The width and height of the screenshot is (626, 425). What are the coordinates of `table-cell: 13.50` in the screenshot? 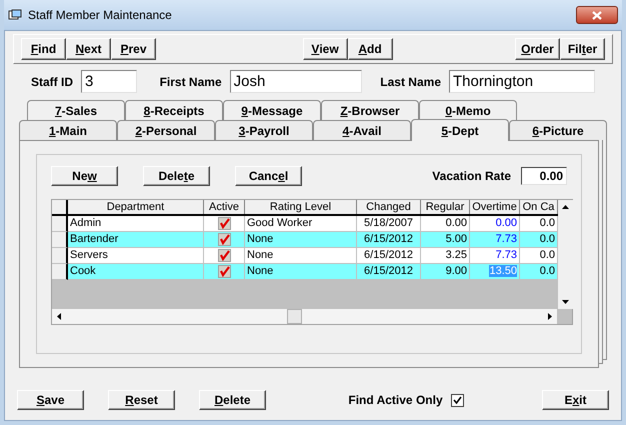 It's located at (503, 271).